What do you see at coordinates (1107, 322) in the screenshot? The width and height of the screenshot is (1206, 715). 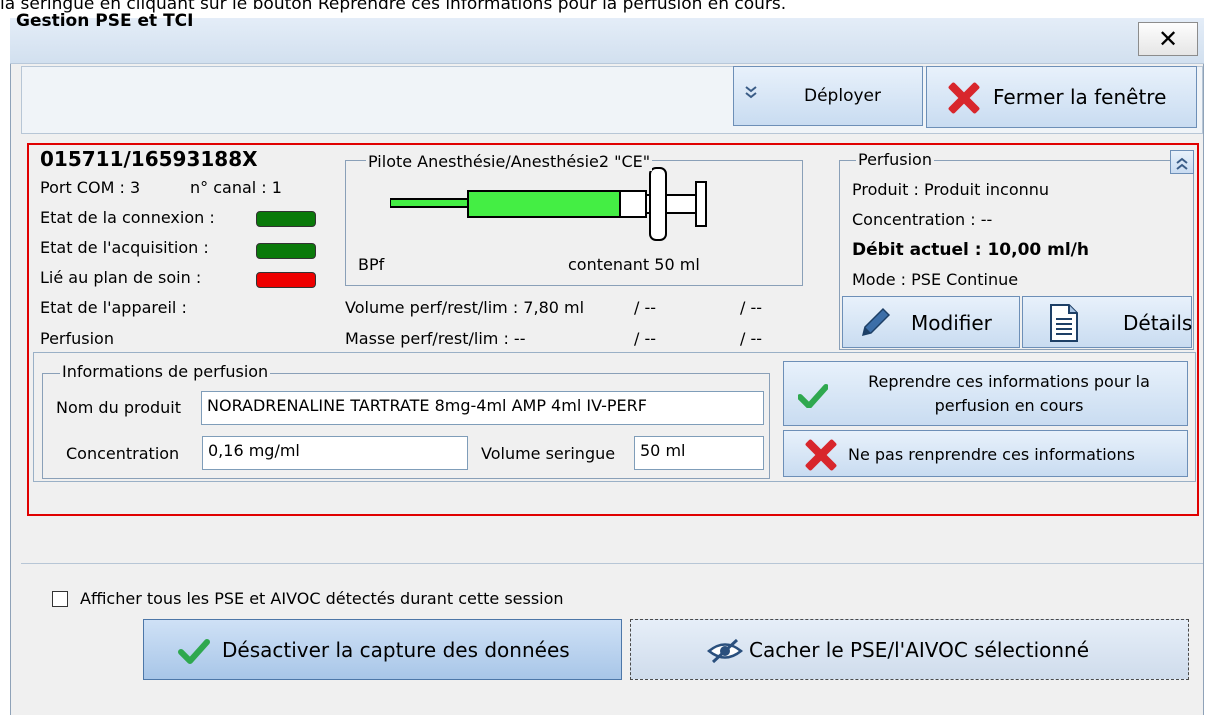 I see `details-button: Détails` at bounding box center [1107, 322].